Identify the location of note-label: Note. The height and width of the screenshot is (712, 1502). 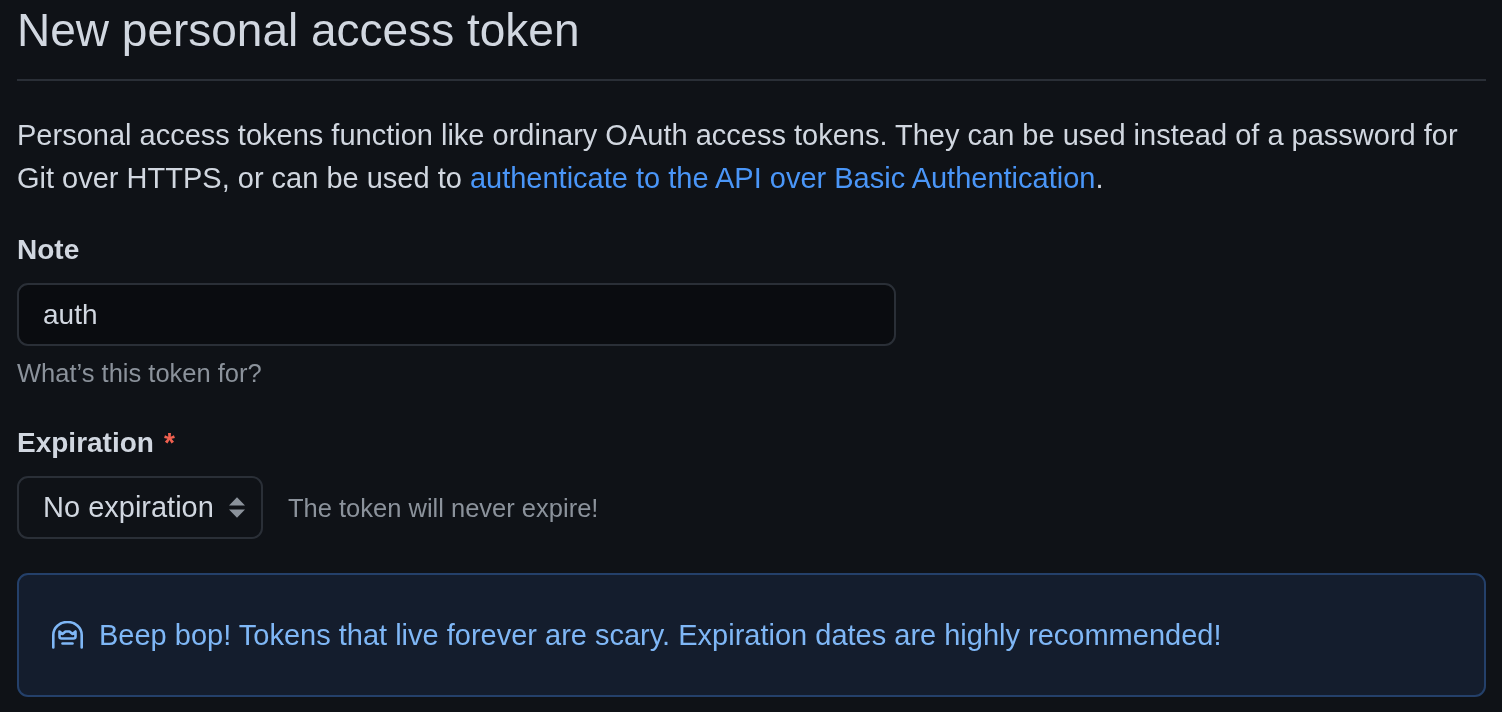
(48, 250).